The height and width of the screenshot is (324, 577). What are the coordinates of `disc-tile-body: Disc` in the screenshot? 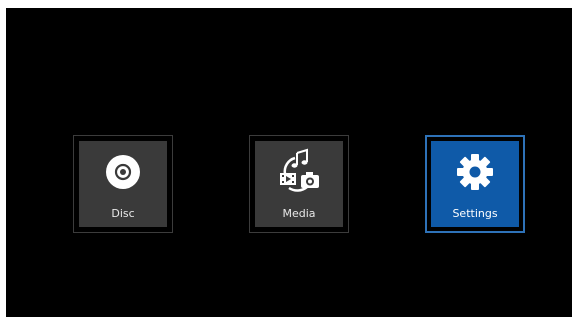 It's located at (123, 184).